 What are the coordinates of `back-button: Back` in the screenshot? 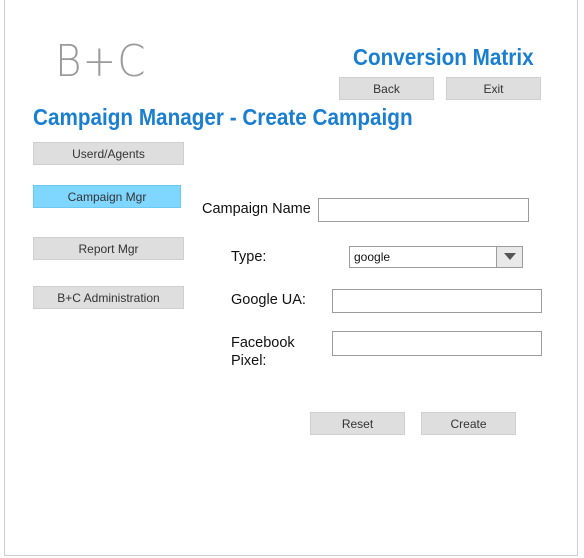 It's located at (386, 88).